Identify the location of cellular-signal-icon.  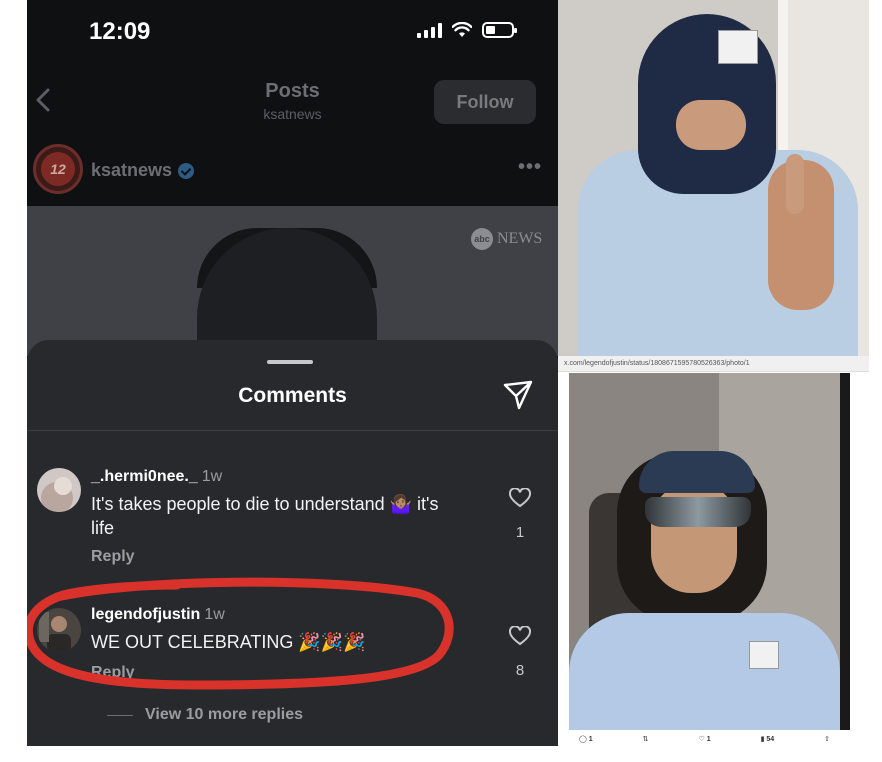
(429, 30).